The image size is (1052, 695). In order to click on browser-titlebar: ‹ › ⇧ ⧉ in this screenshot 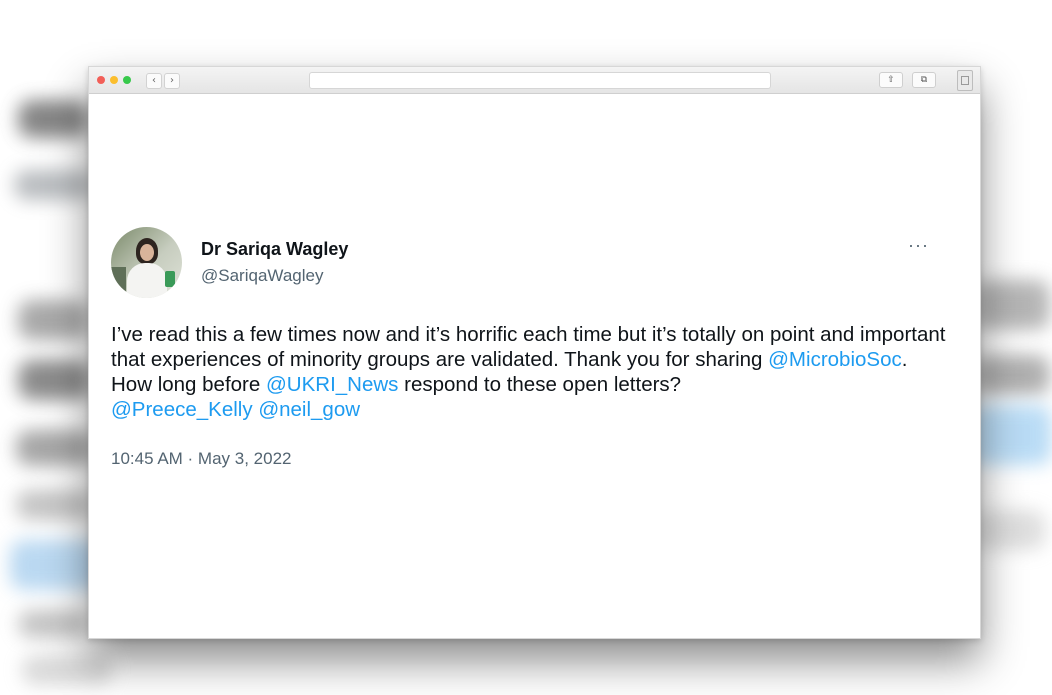, I will do `click(534, 80)`.